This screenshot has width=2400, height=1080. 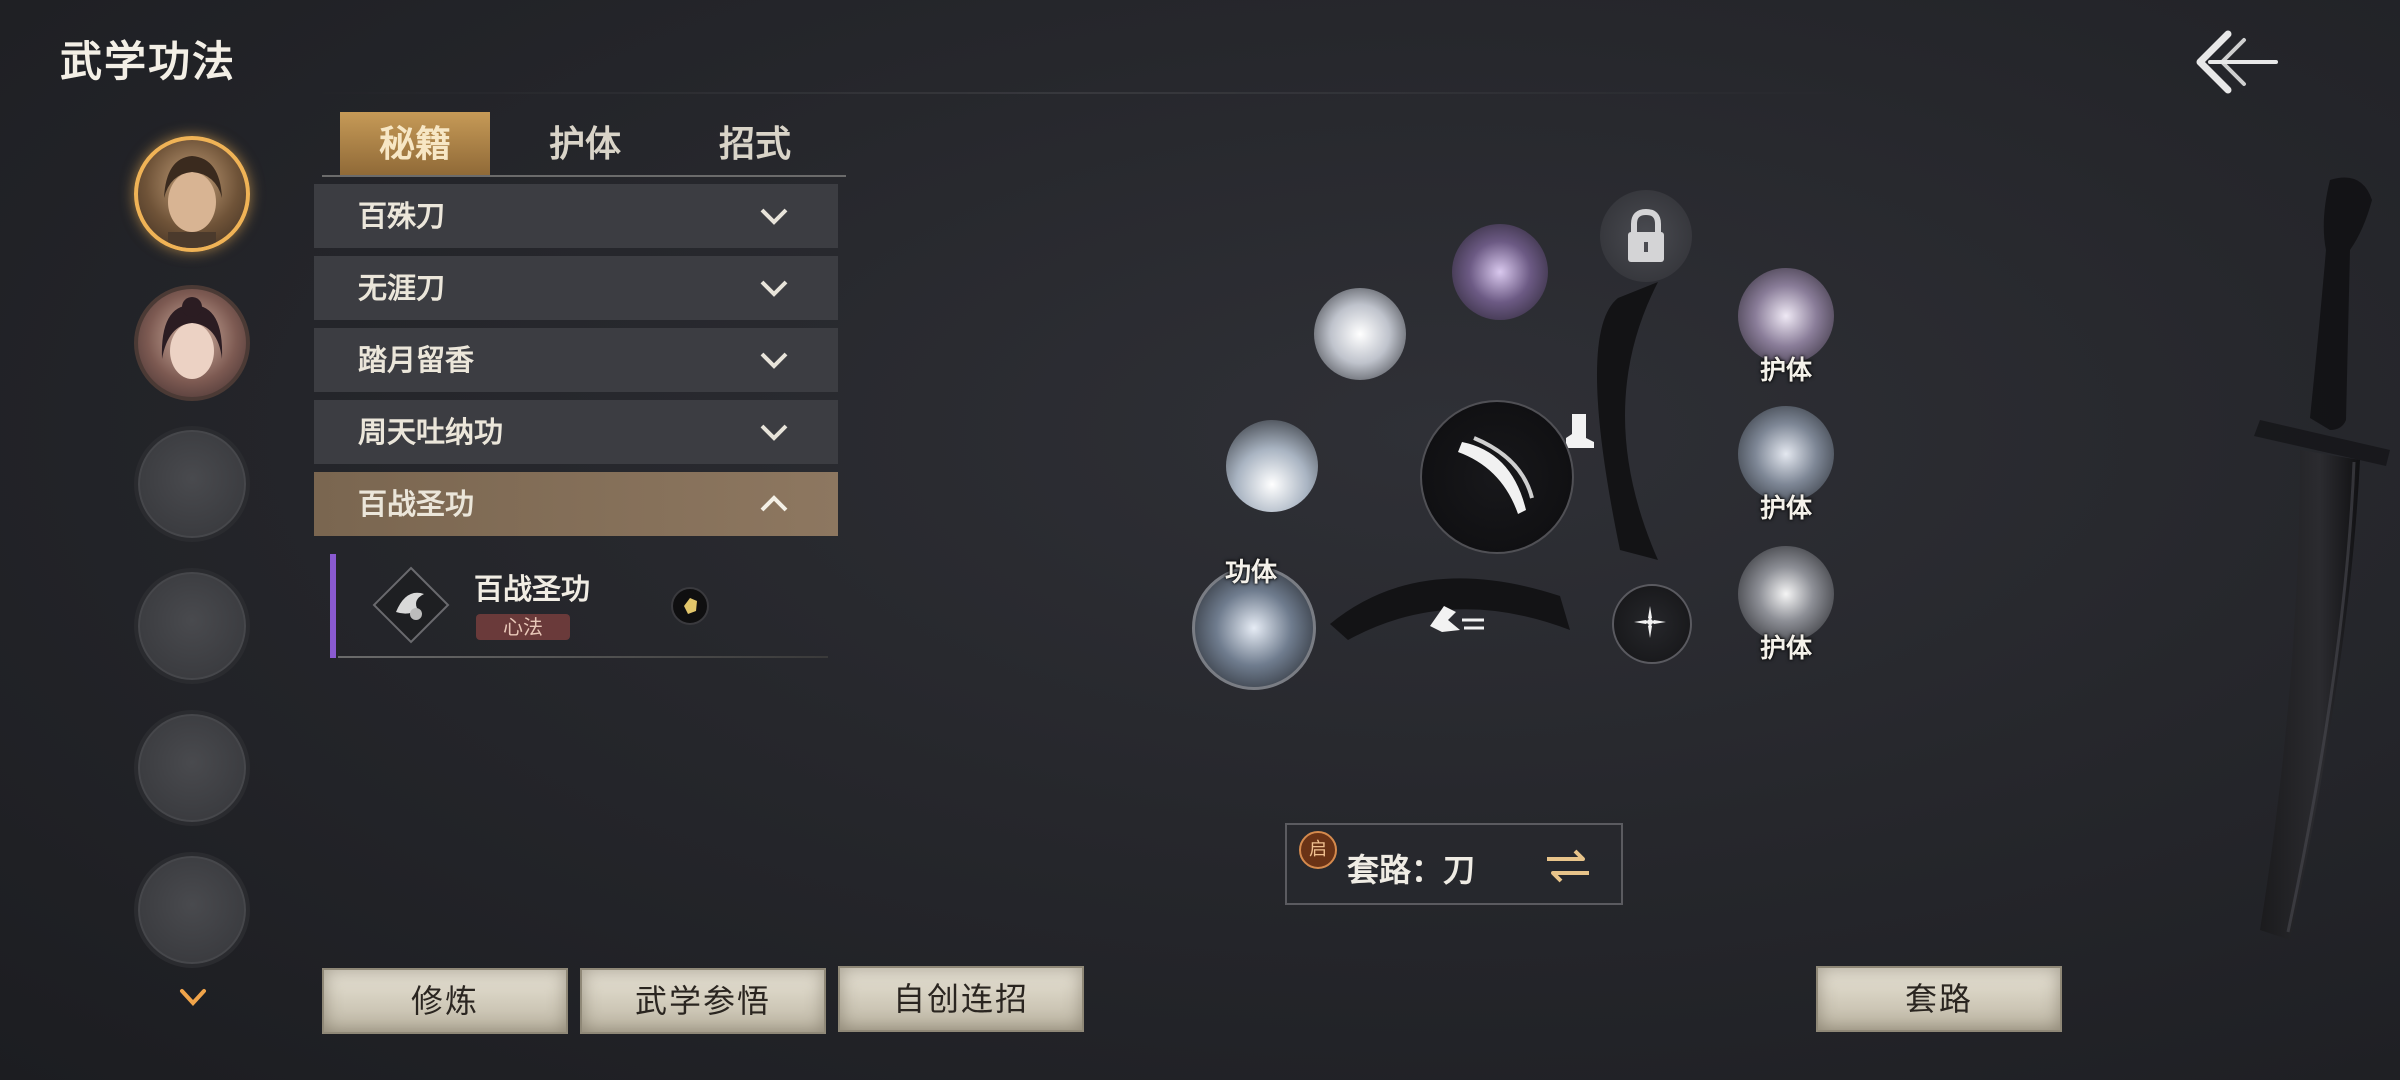 What do you see at coordinates (576, 288) in the screenshot?
I see `category-row: 无涯刀` at bounding box center [576, 288].